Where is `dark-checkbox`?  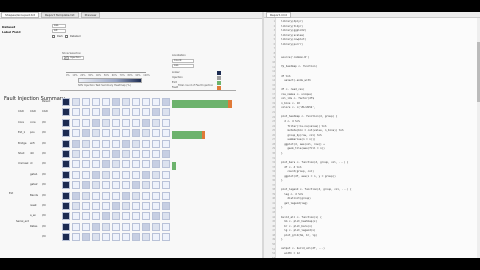 dark-checkbox is located at coordinates (53, 36).